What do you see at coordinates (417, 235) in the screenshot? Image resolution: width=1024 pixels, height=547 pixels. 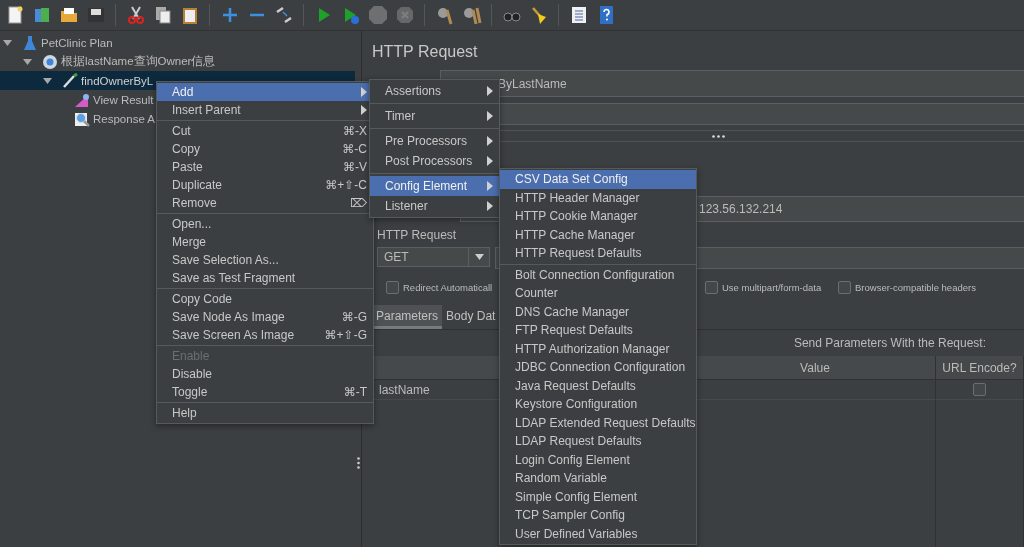 I see `group-label: HTTP Request` at bounding box center [417, 235].